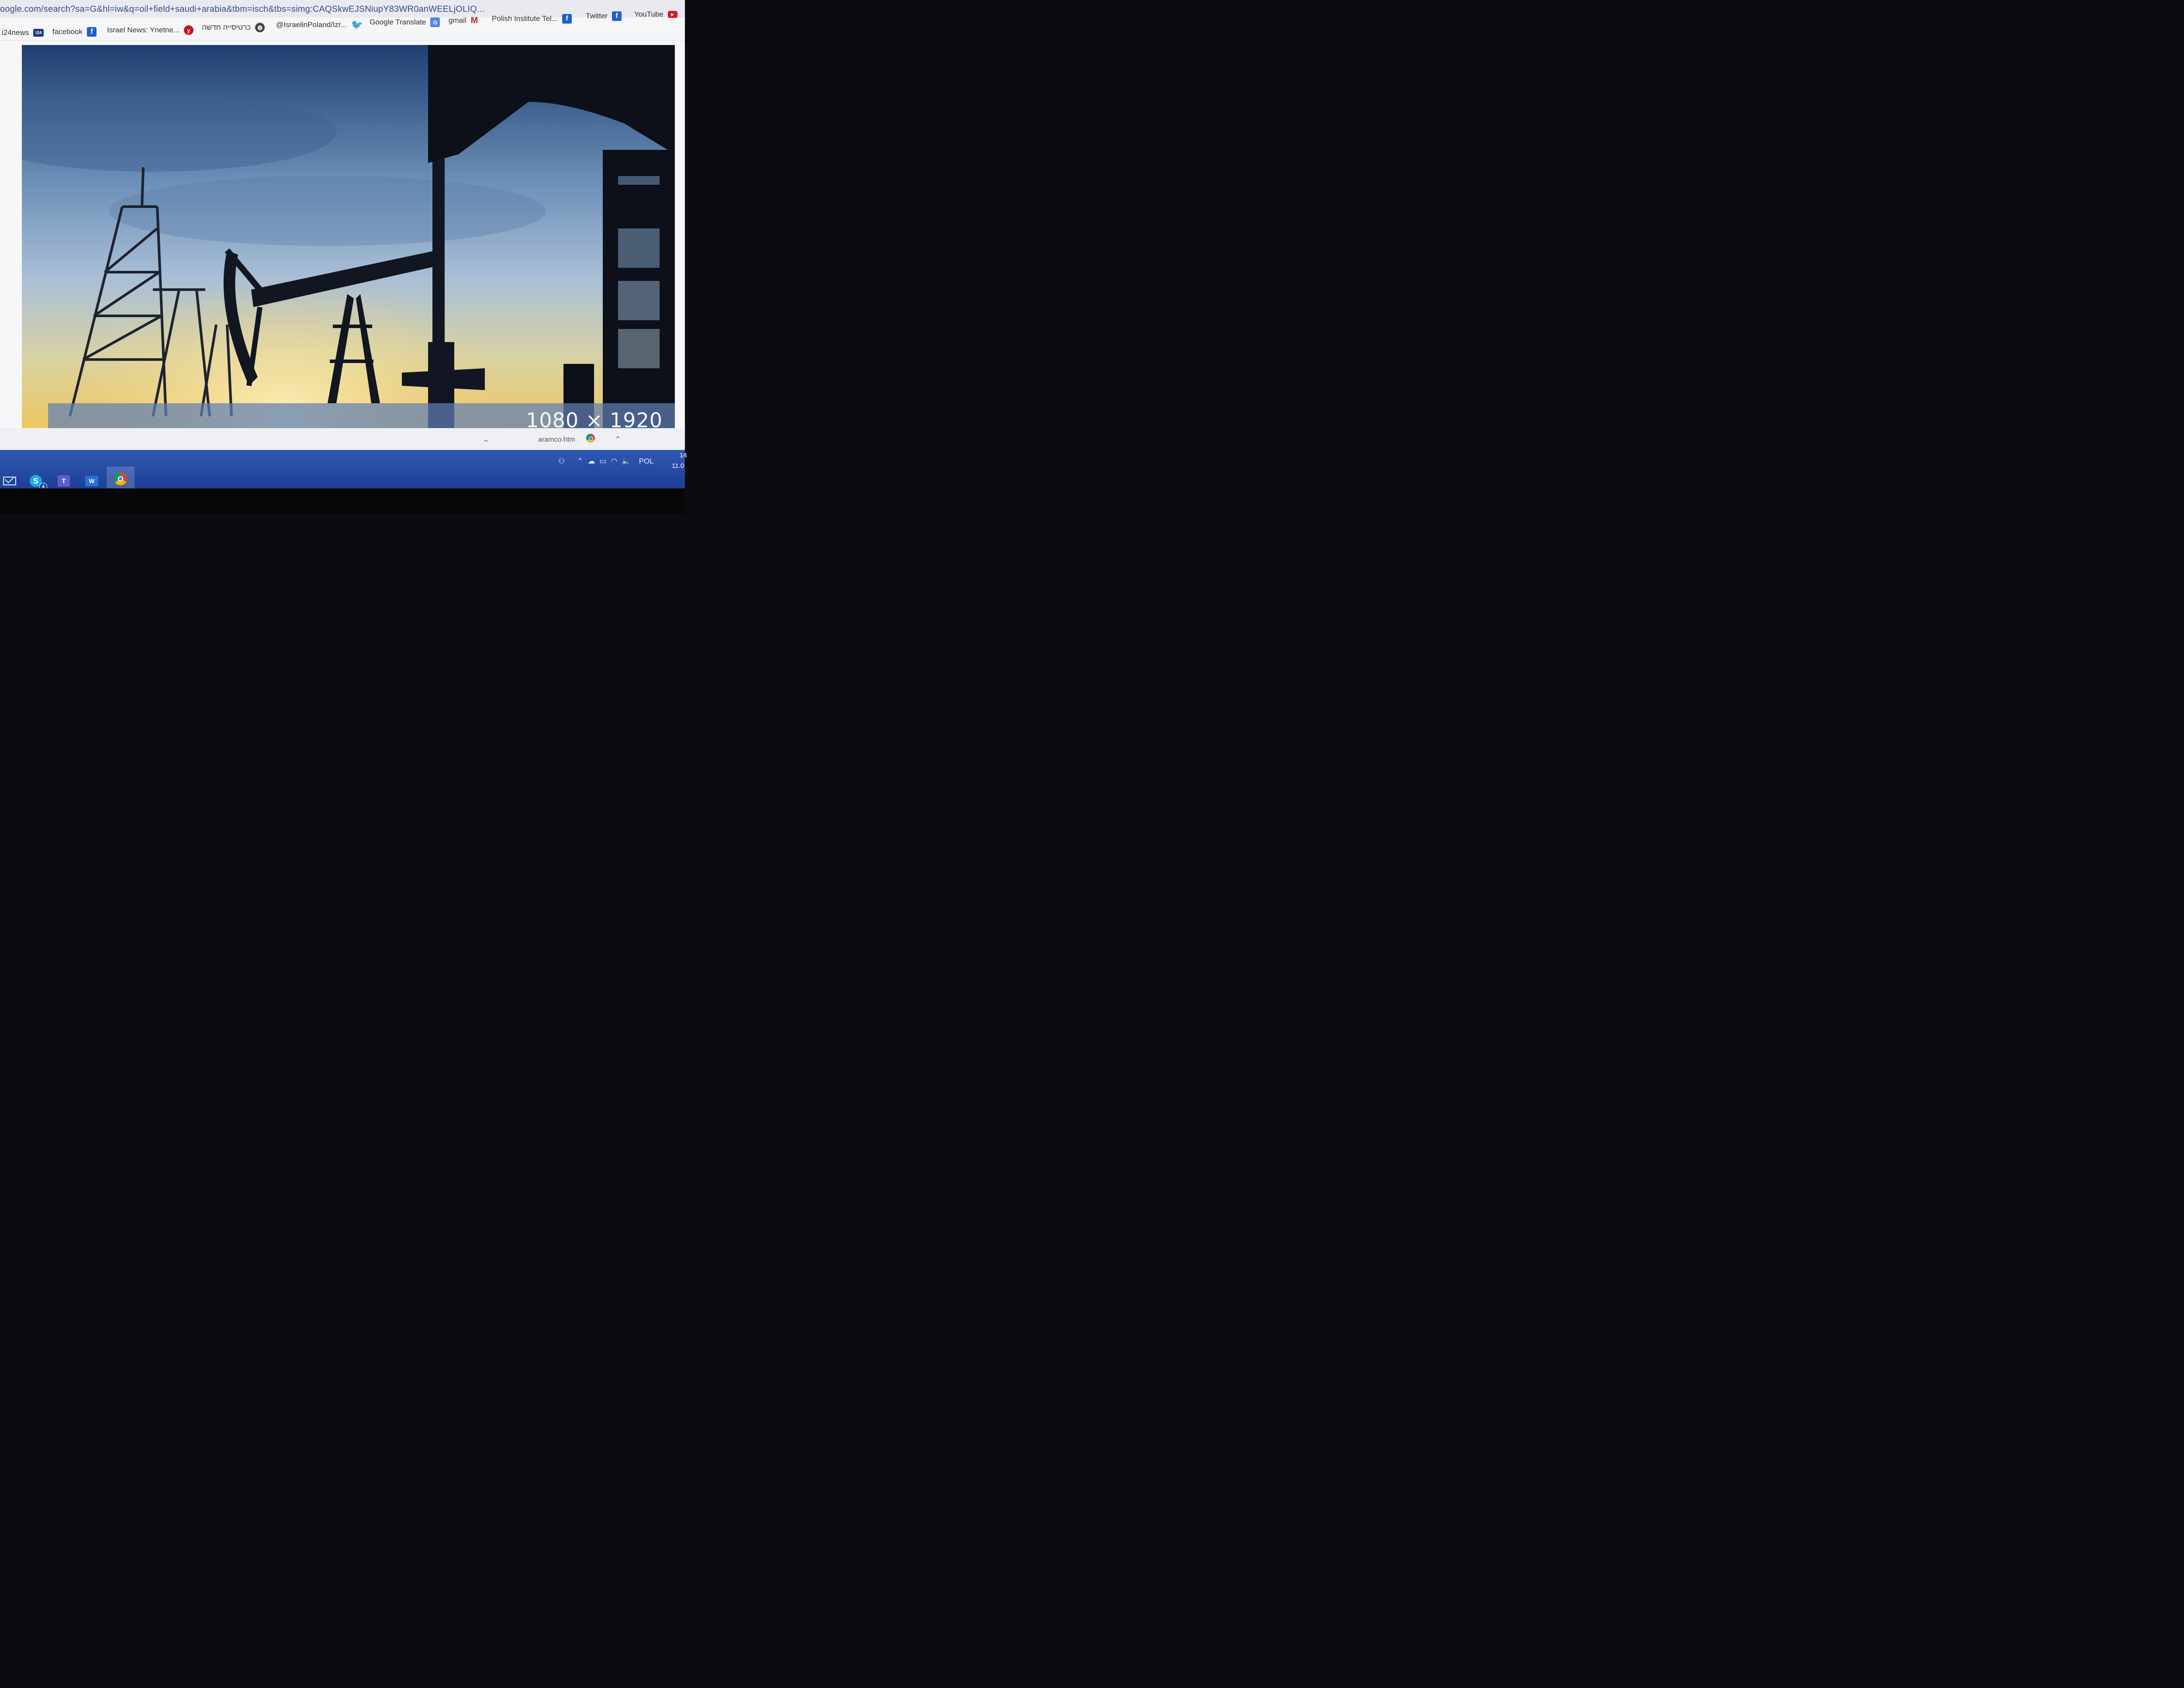 The height and width of the screenshot is (1688, 2184). What do you see at coordinates (67, 32) in the screenshot?
I see `bookmark-label: facebook` at bounding box center [67, 32].